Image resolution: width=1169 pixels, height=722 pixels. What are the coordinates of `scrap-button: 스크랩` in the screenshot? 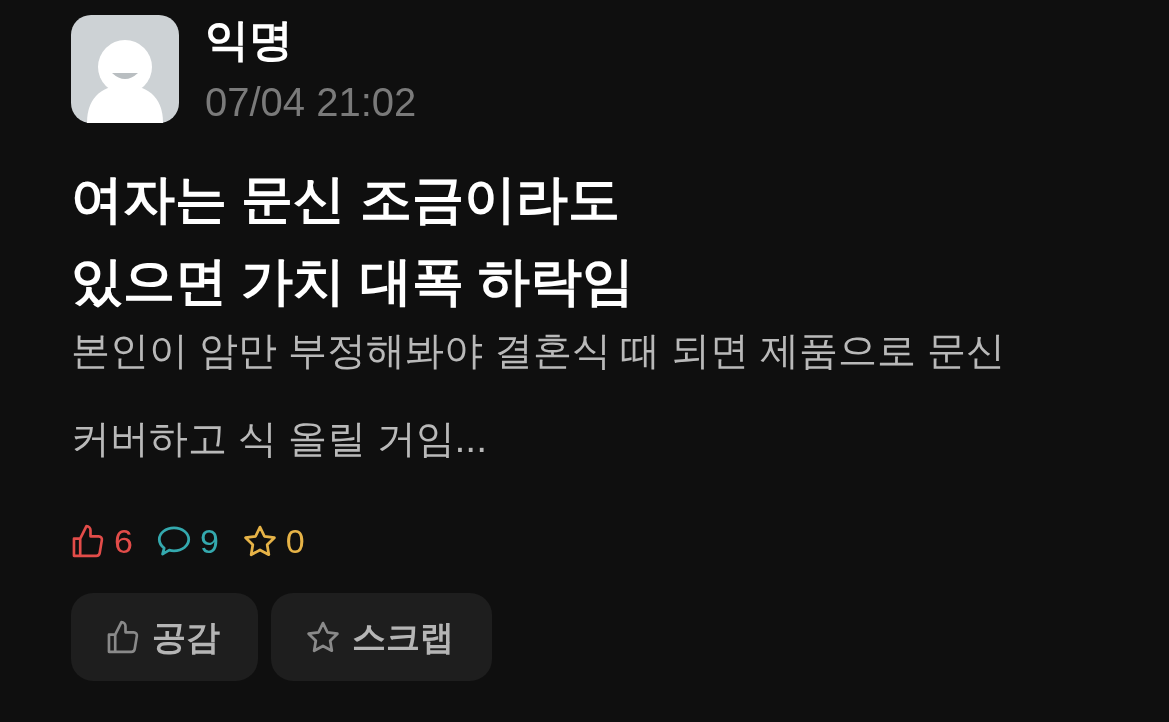 It's located at (381, 637).